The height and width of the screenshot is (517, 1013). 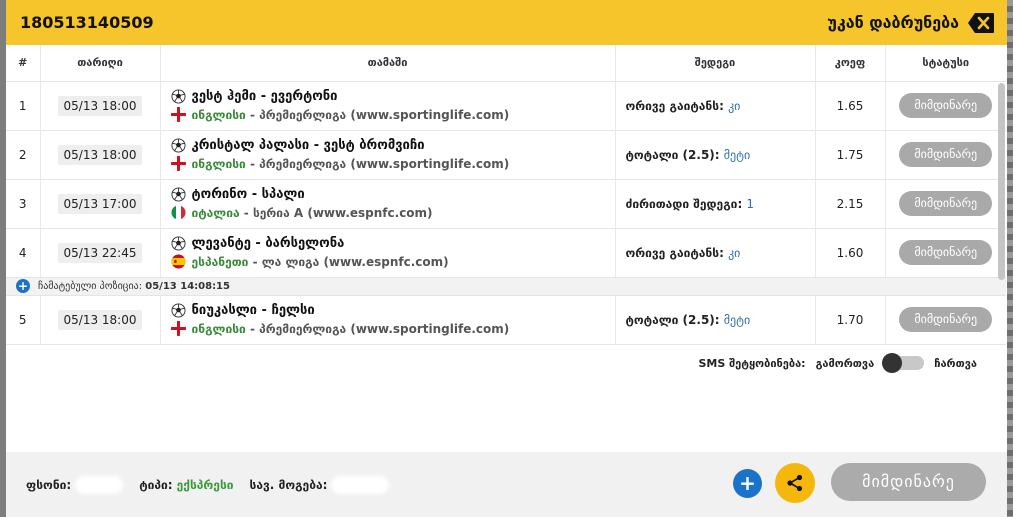 What do you see at coordinates (845, 363) in the screenshot?
I see `sms-off-label: გამორთვა` at bounding box center [845, 363].